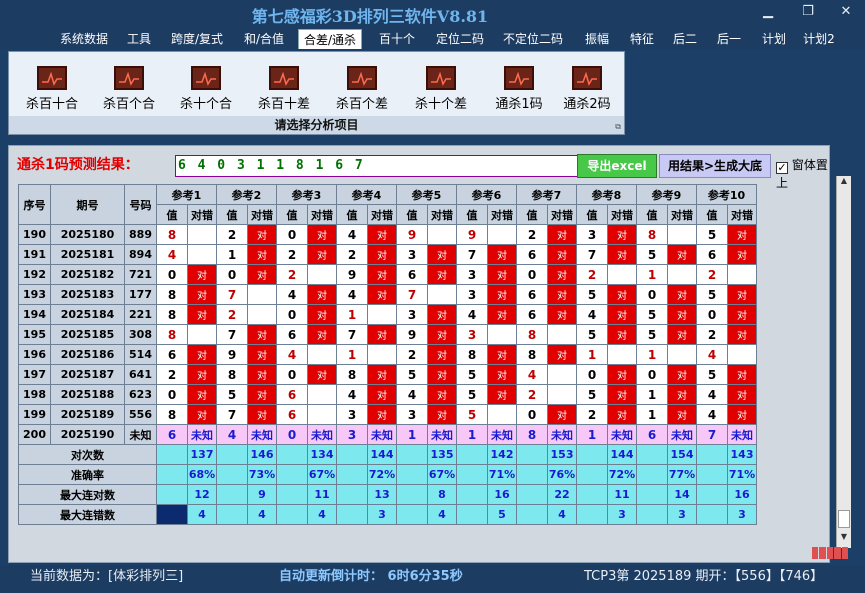 This screenshot has width=865, height=593. What do you see at coordinates (472, 334) in the screenshot?
I see `cell-value: 3` at bounding box center [472, 334].